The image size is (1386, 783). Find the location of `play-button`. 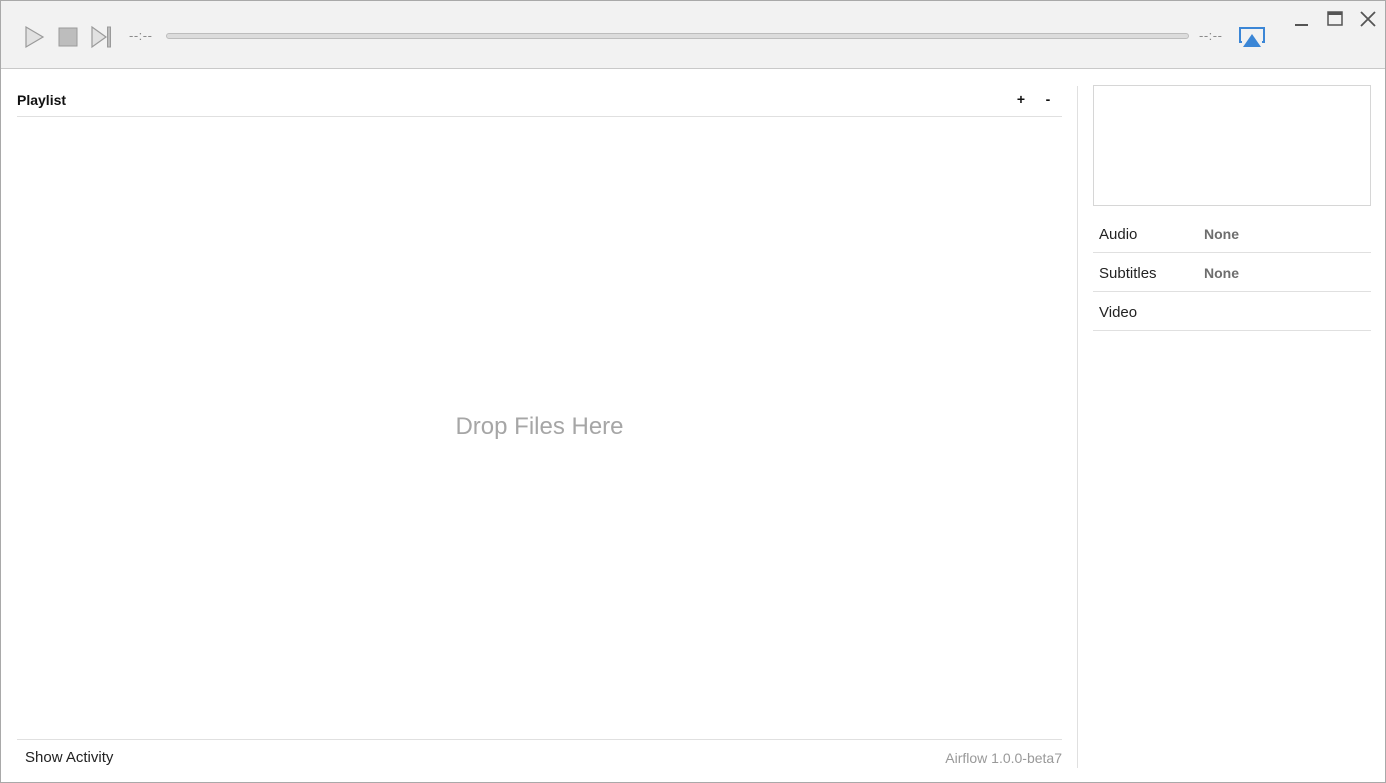

play-button is located at coordinates (35, 37).